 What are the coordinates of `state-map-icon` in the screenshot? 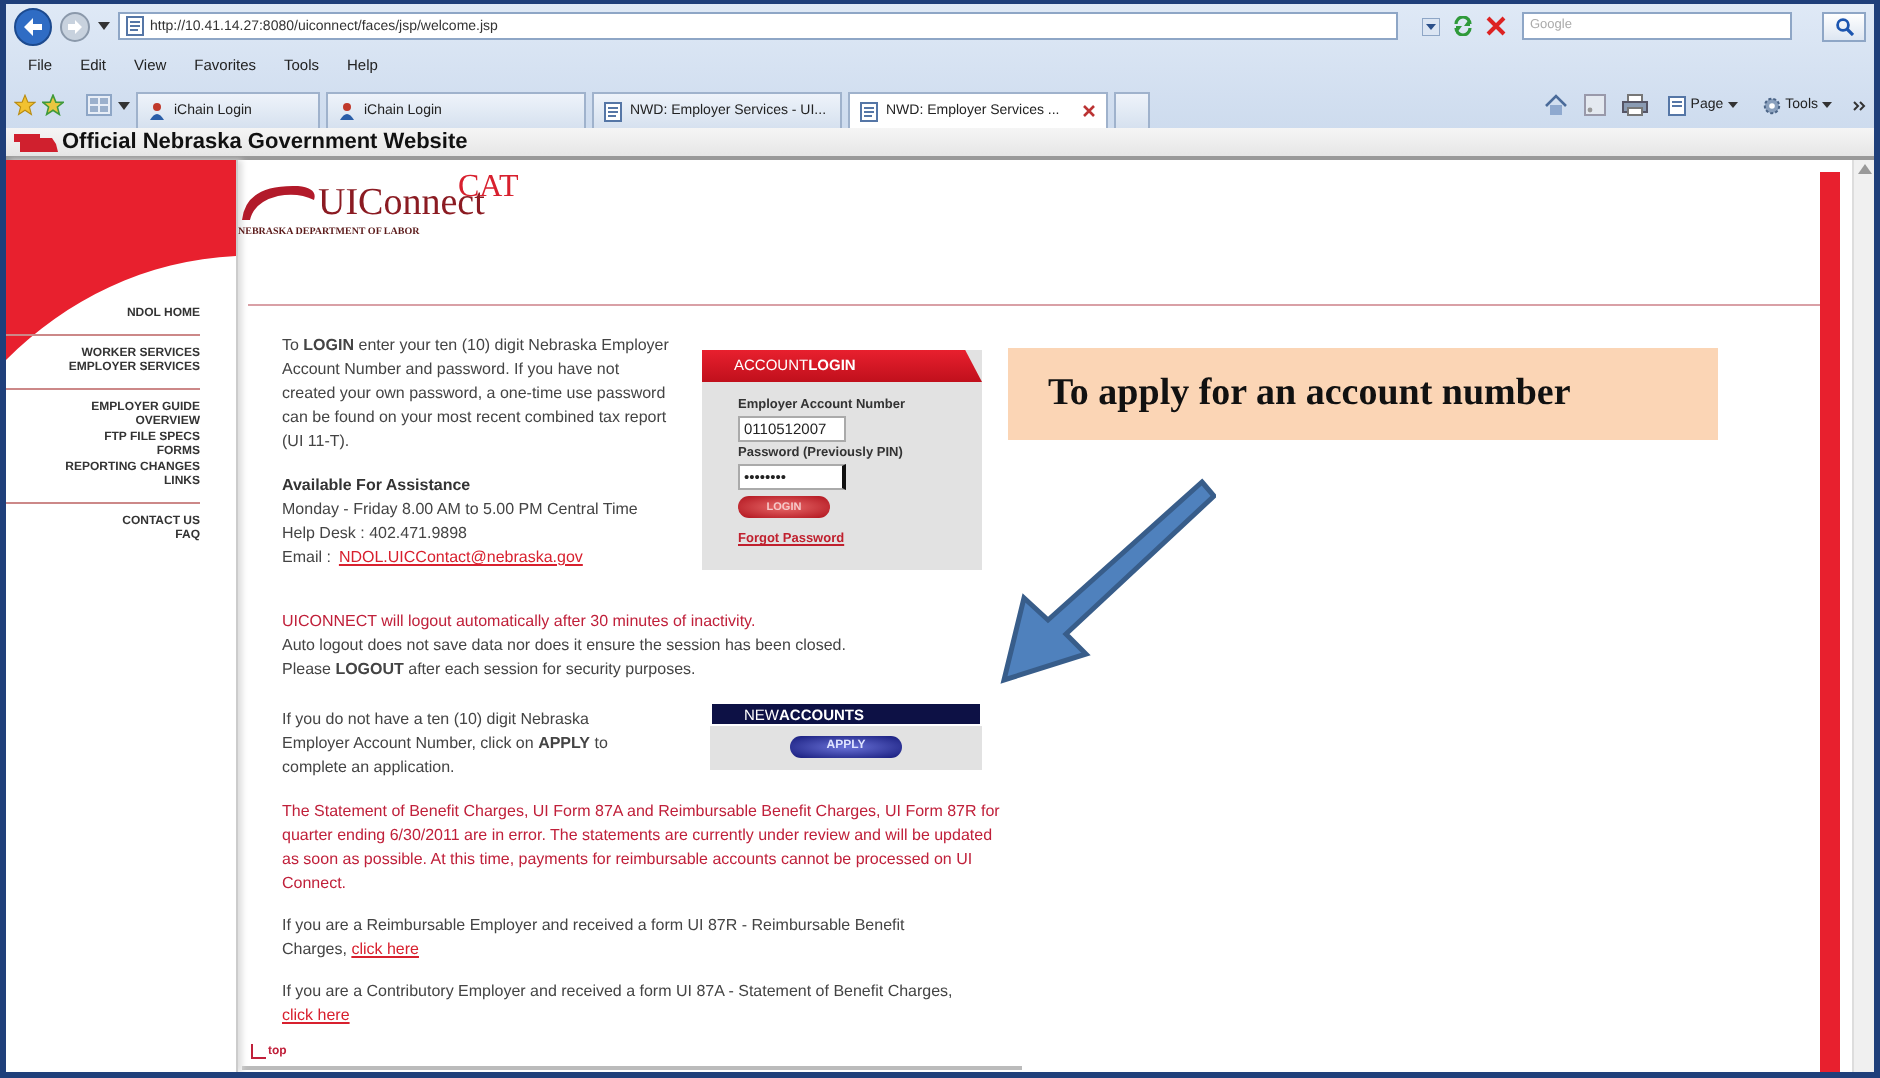 It's located at (36, 142).